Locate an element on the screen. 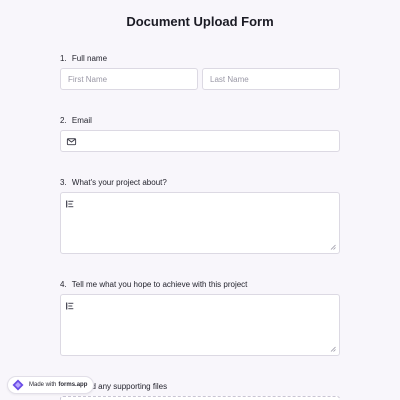 This screenshot has width=400, height=400. forms-app-logo-icon is located at coordinates (18, 385).